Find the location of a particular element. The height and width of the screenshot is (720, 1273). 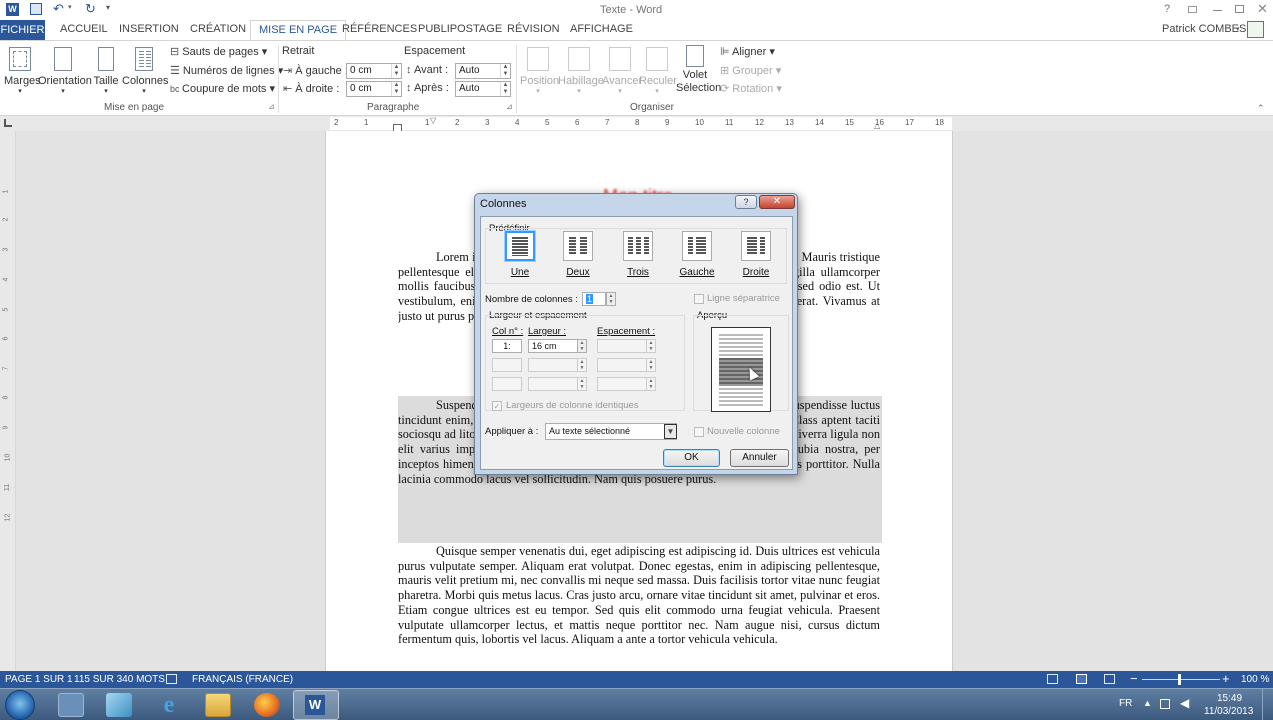

space-after-input: Auto ▲ ▼ is located at coordinates (483, 89).